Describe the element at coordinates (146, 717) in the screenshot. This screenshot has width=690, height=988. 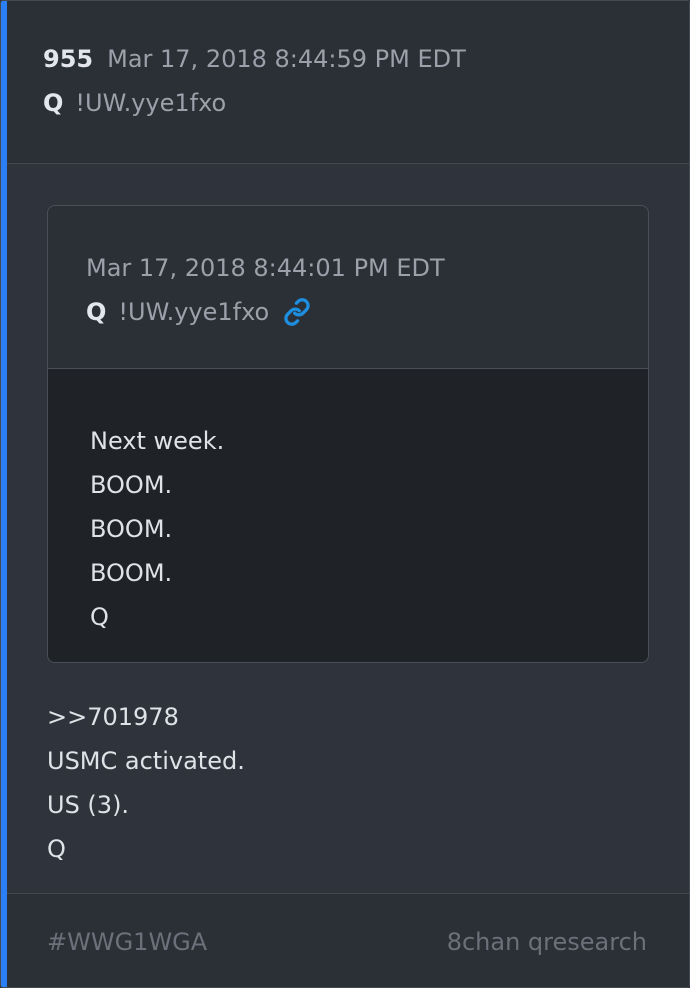
I see `post-reference-link: >>701978` at that location.